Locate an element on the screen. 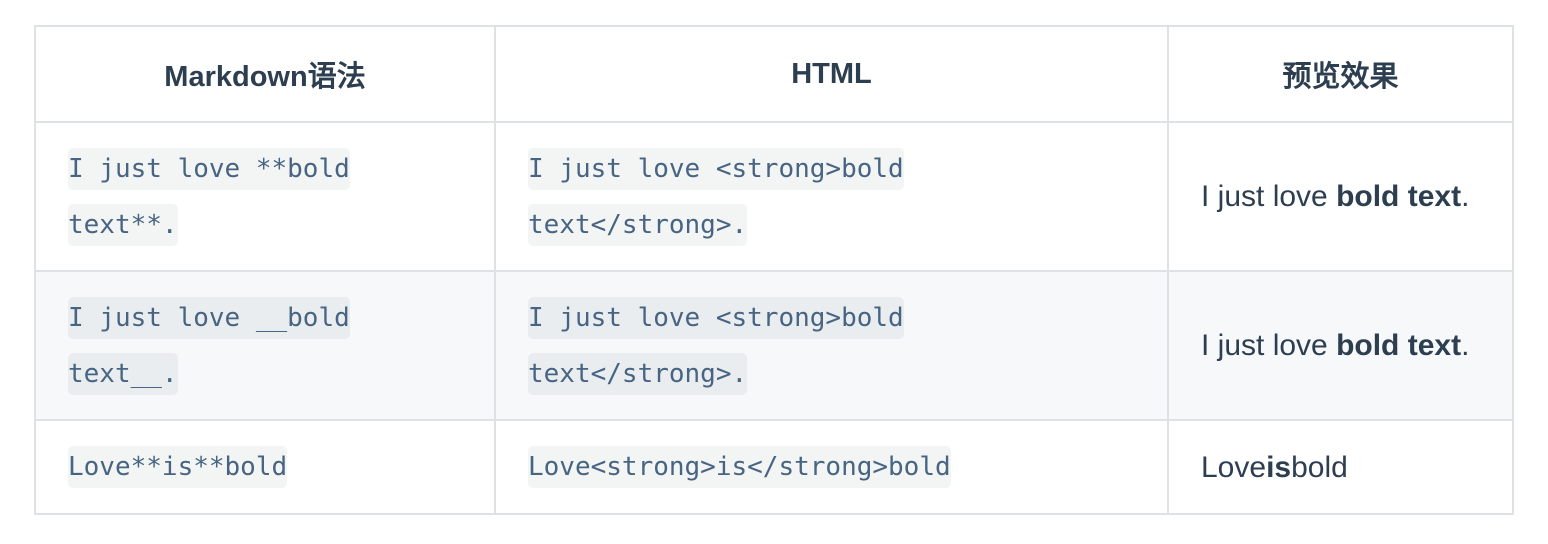 Image resolution: width=1548 pixels, height=544 pixels. html-code: Love<strong>is</strong>bold is located at coordinates (739, 467).